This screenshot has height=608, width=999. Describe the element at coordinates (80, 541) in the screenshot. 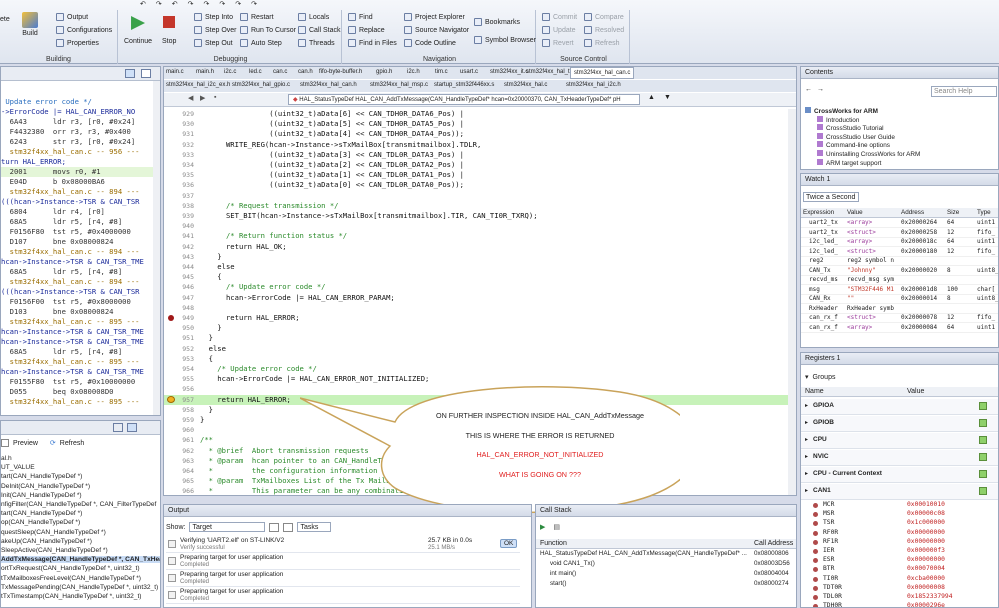

I see `symbol-list-item: akeUp(CAN_HandleTypeDef *)` at that location.